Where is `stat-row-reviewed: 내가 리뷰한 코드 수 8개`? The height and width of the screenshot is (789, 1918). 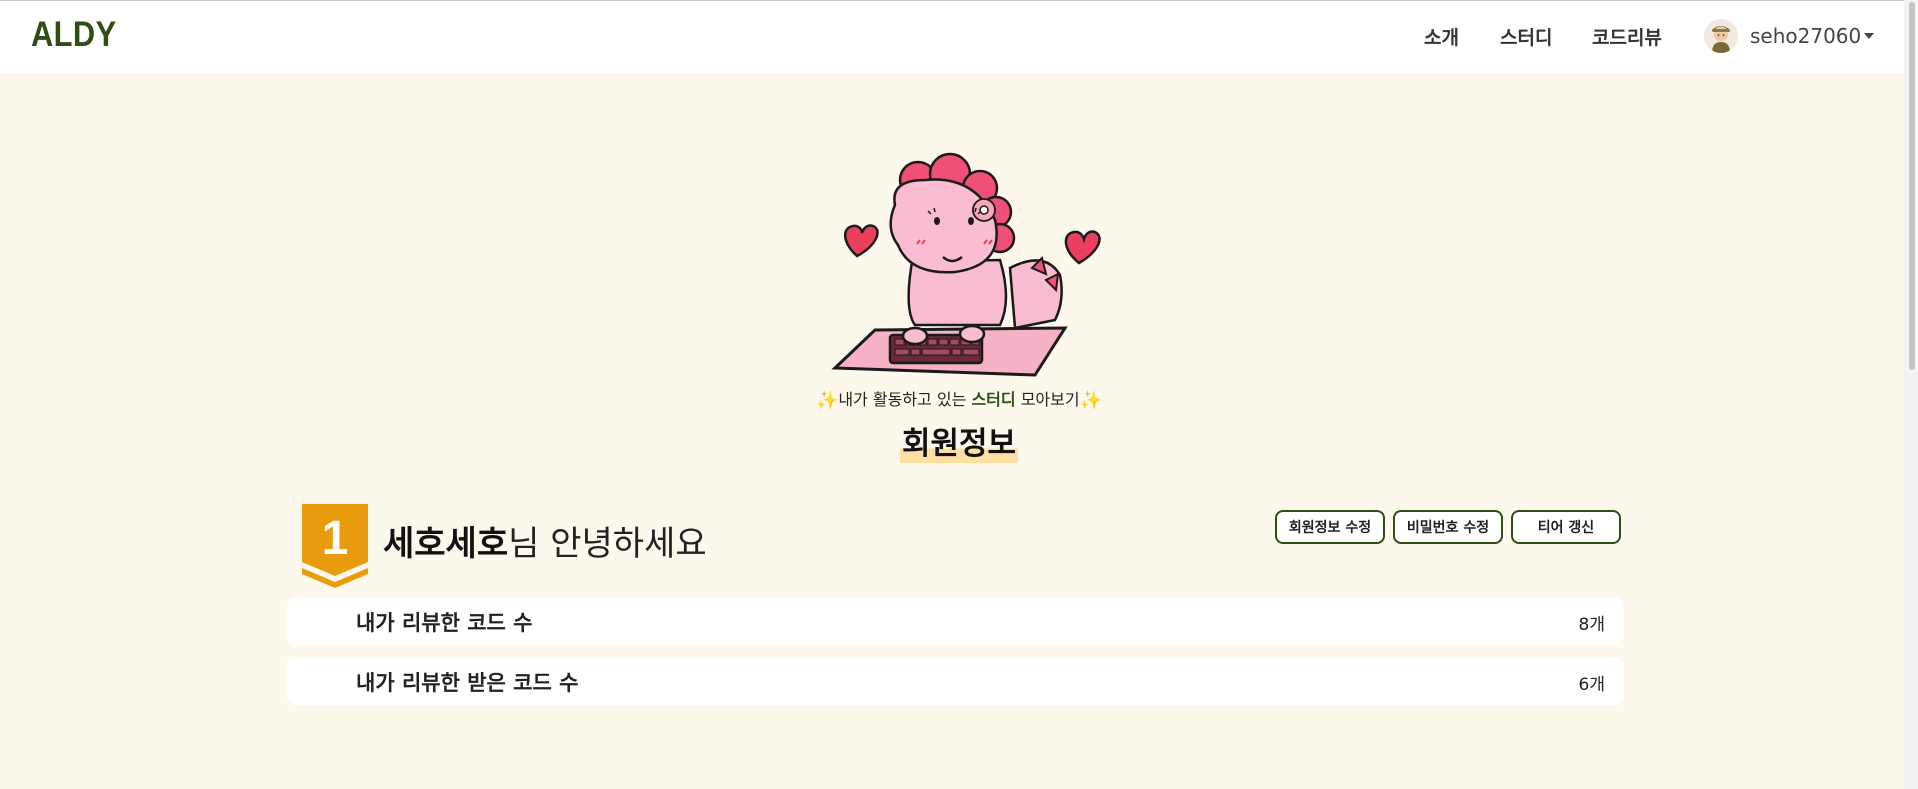 stat-row-reviewed: 내가 리뷰한 코드 수 8개 is located at coordinates (955, 621).